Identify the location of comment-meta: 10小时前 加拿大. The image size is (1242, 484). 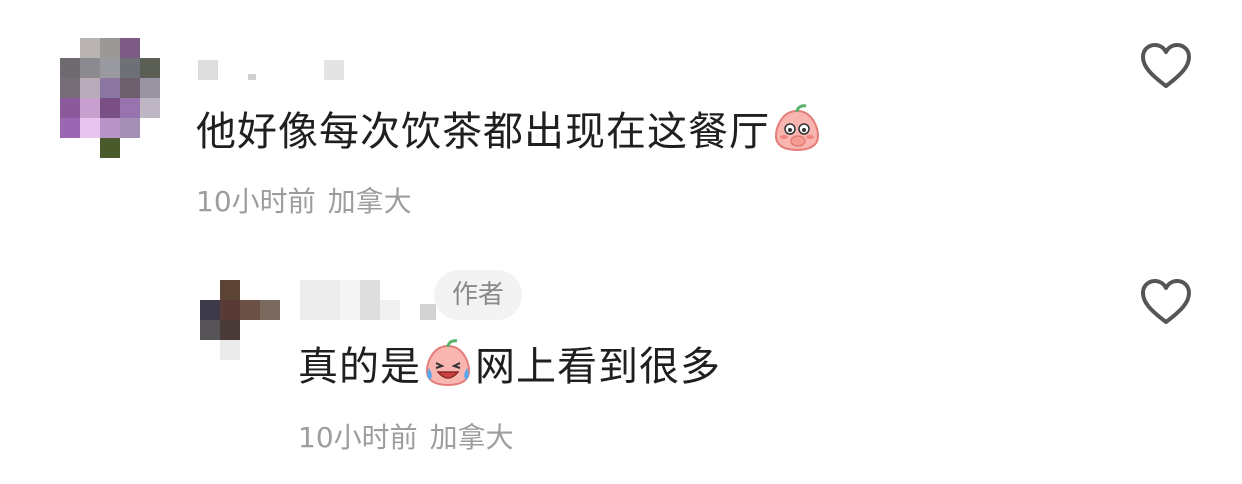
(310, 200).